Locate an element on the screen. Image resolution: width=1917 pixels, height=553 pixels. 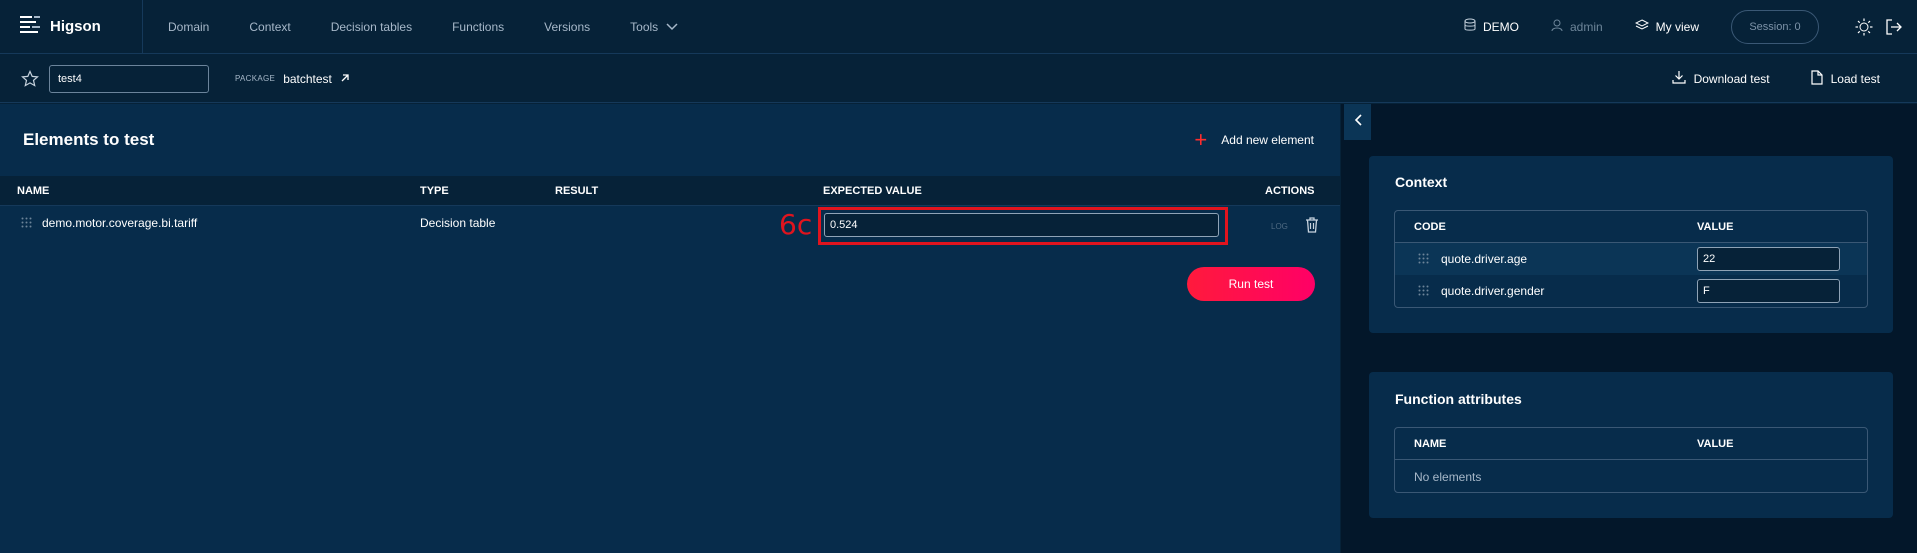
plus-icon: + is located at coordinates (1201, 139).